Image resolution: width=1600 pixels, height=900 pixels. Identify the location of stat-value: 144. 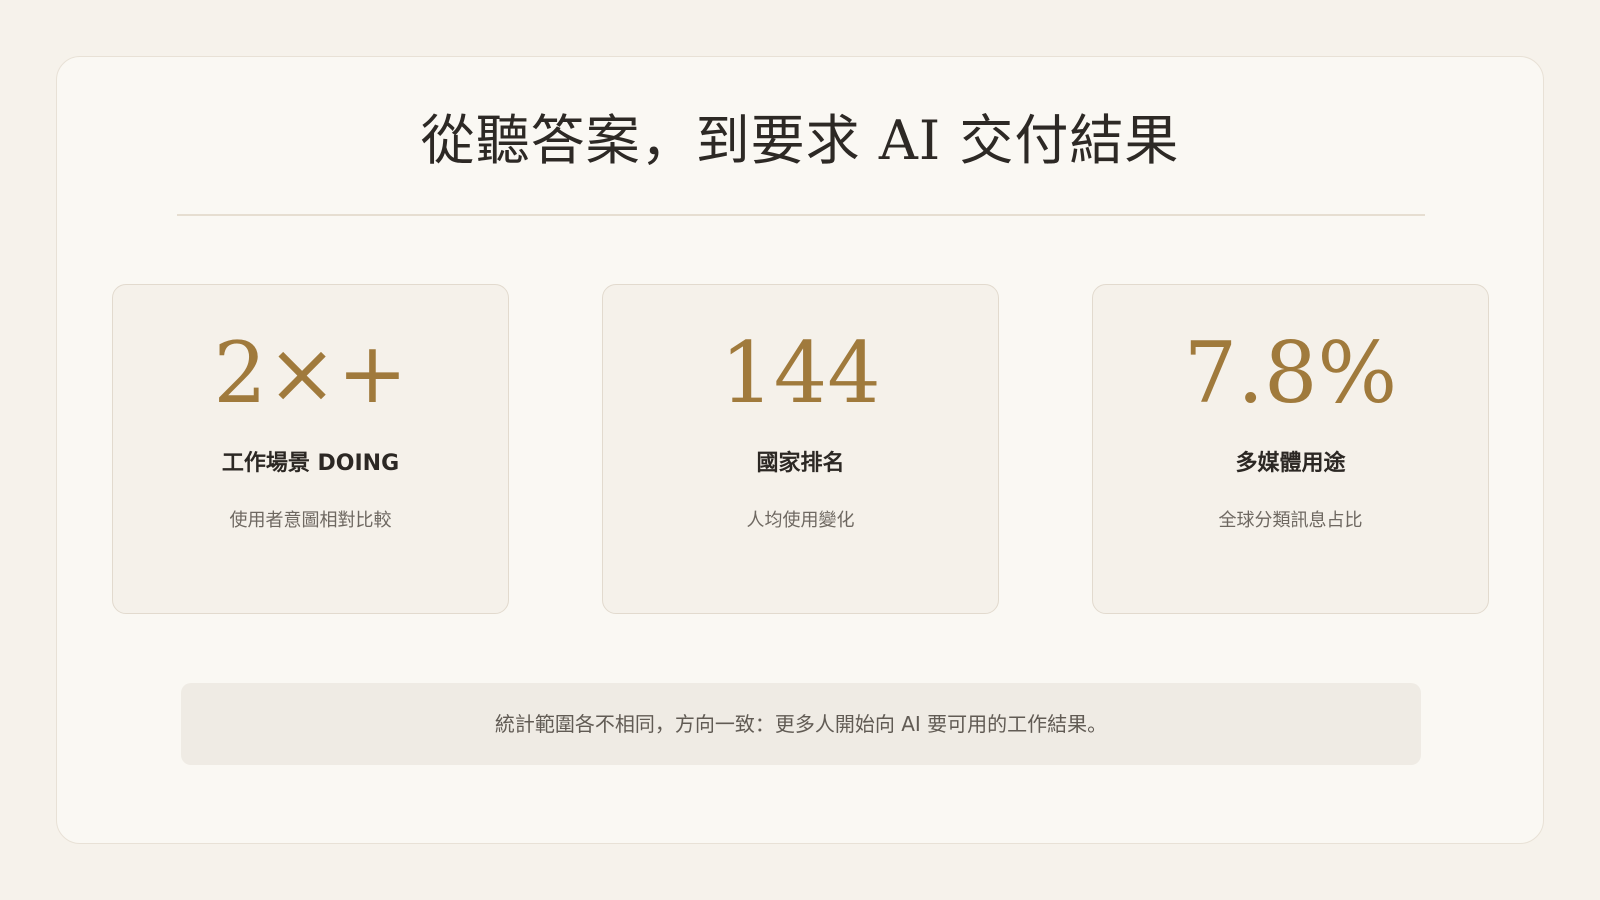
(800, 373).